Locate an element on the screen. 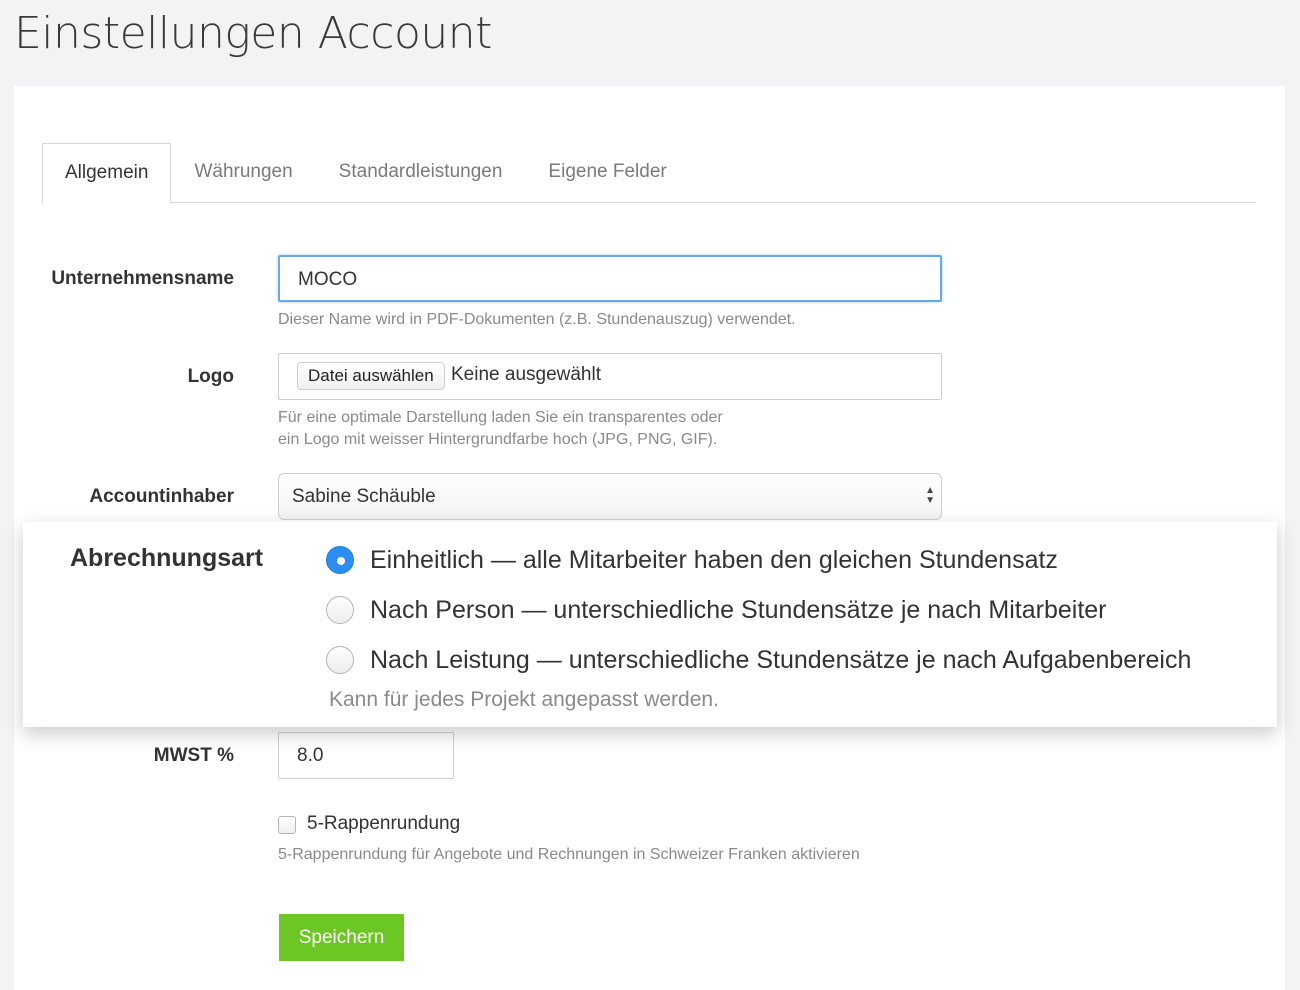 Image resolution: width=1300 pixels, height=990 pixels. company-name-label: Unternehmensname is located at coordinates (142, 278).